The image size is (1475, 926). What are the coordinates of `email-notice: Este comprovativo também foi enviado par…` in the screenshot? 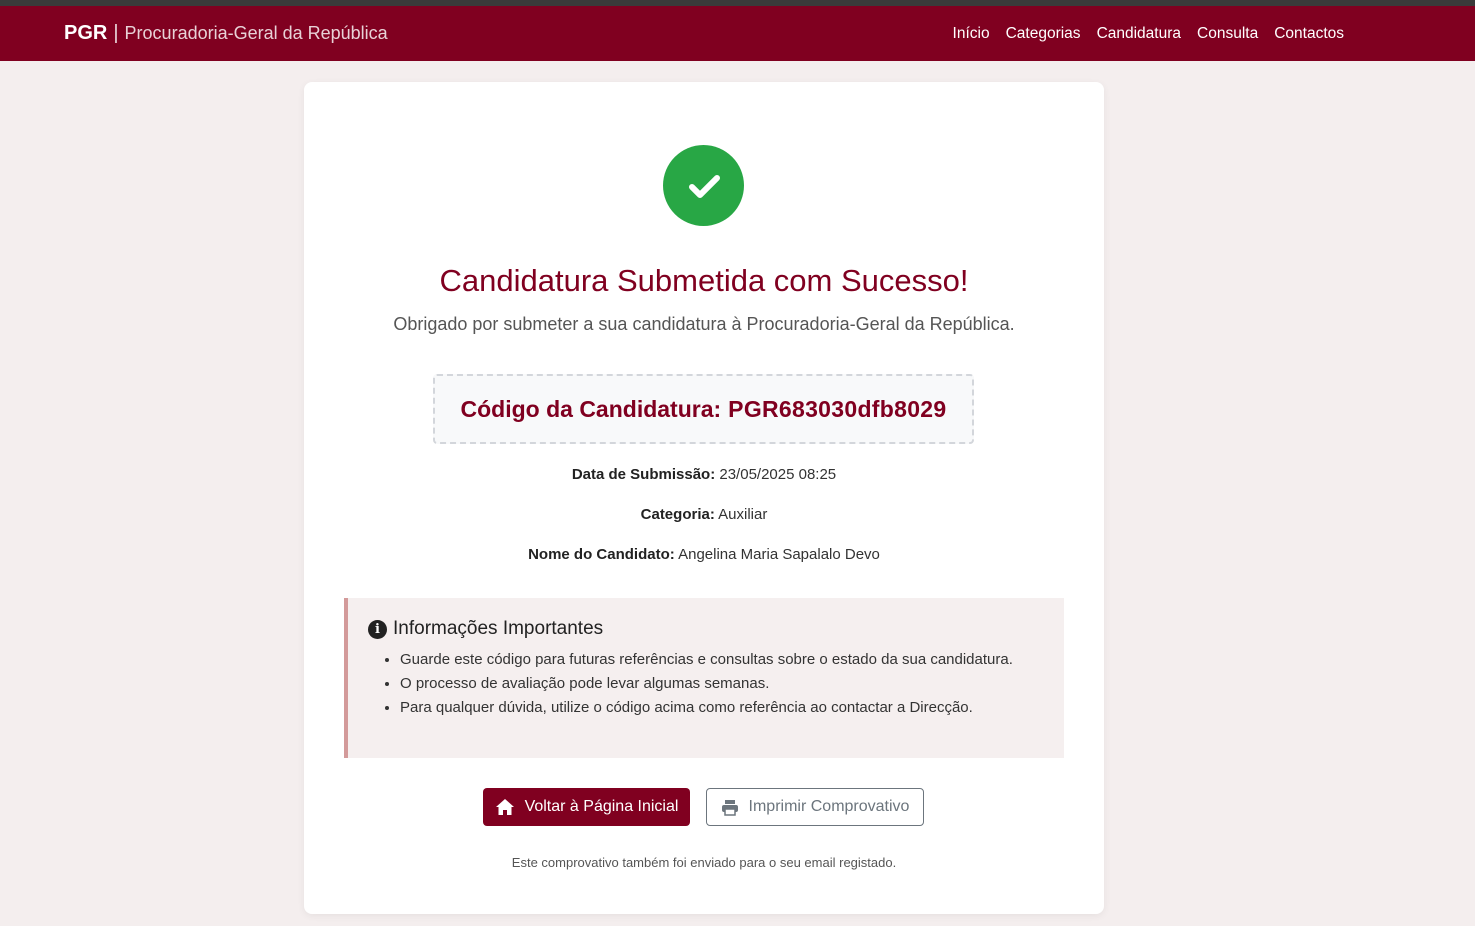 It's located at (704, 862).